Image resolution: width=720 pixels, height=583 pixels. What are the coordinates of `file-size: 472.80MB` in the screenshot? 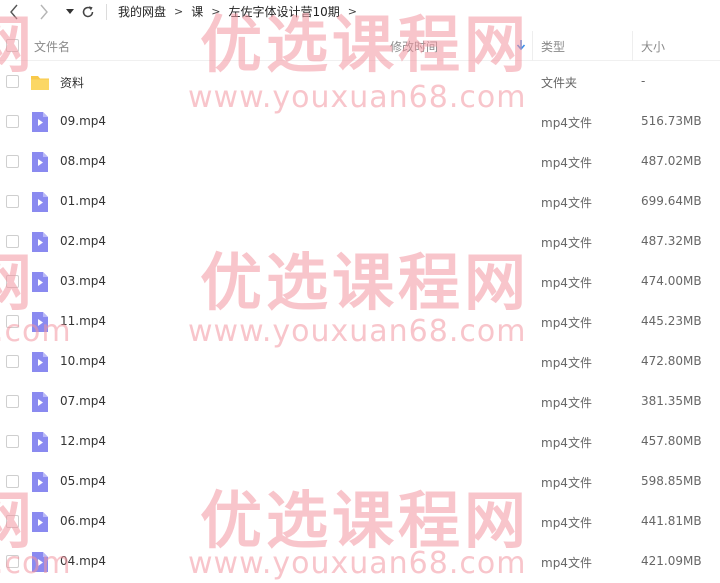 It's located at (671, 361).